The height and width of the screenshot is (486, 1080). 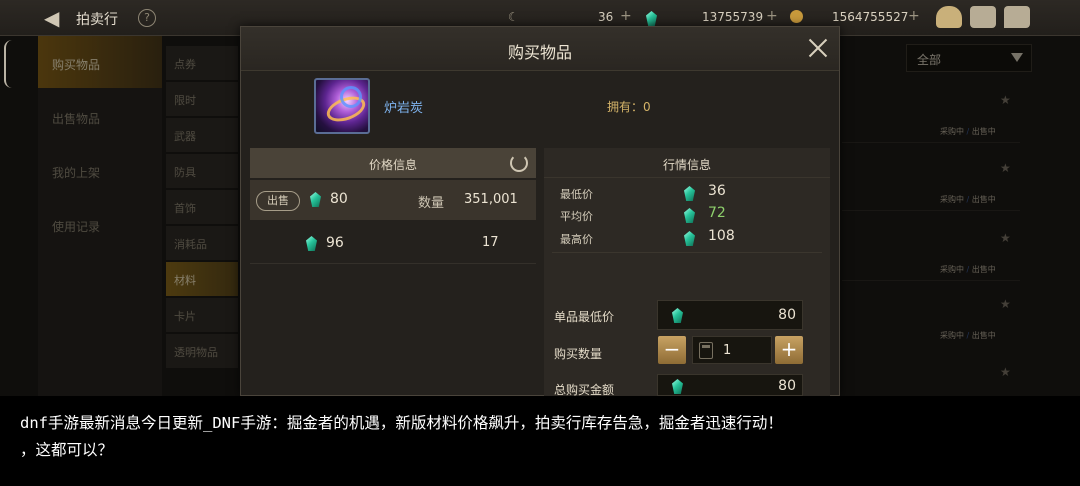 I want to click on dialog-title: 购买物品, so click(x=539, y=52).